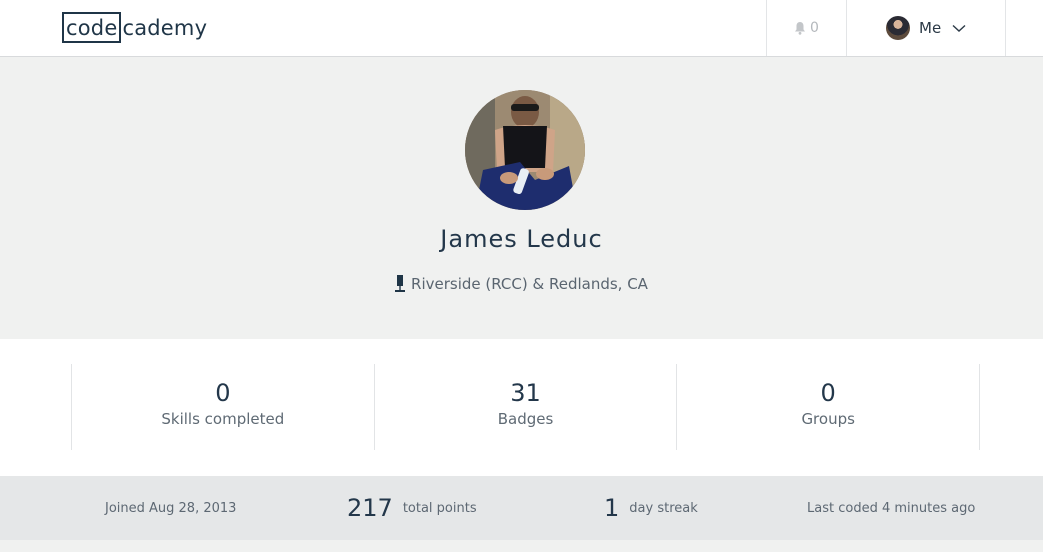 The image size is (1043, 552). I want to click on points-label: total points, so click(439, 508).